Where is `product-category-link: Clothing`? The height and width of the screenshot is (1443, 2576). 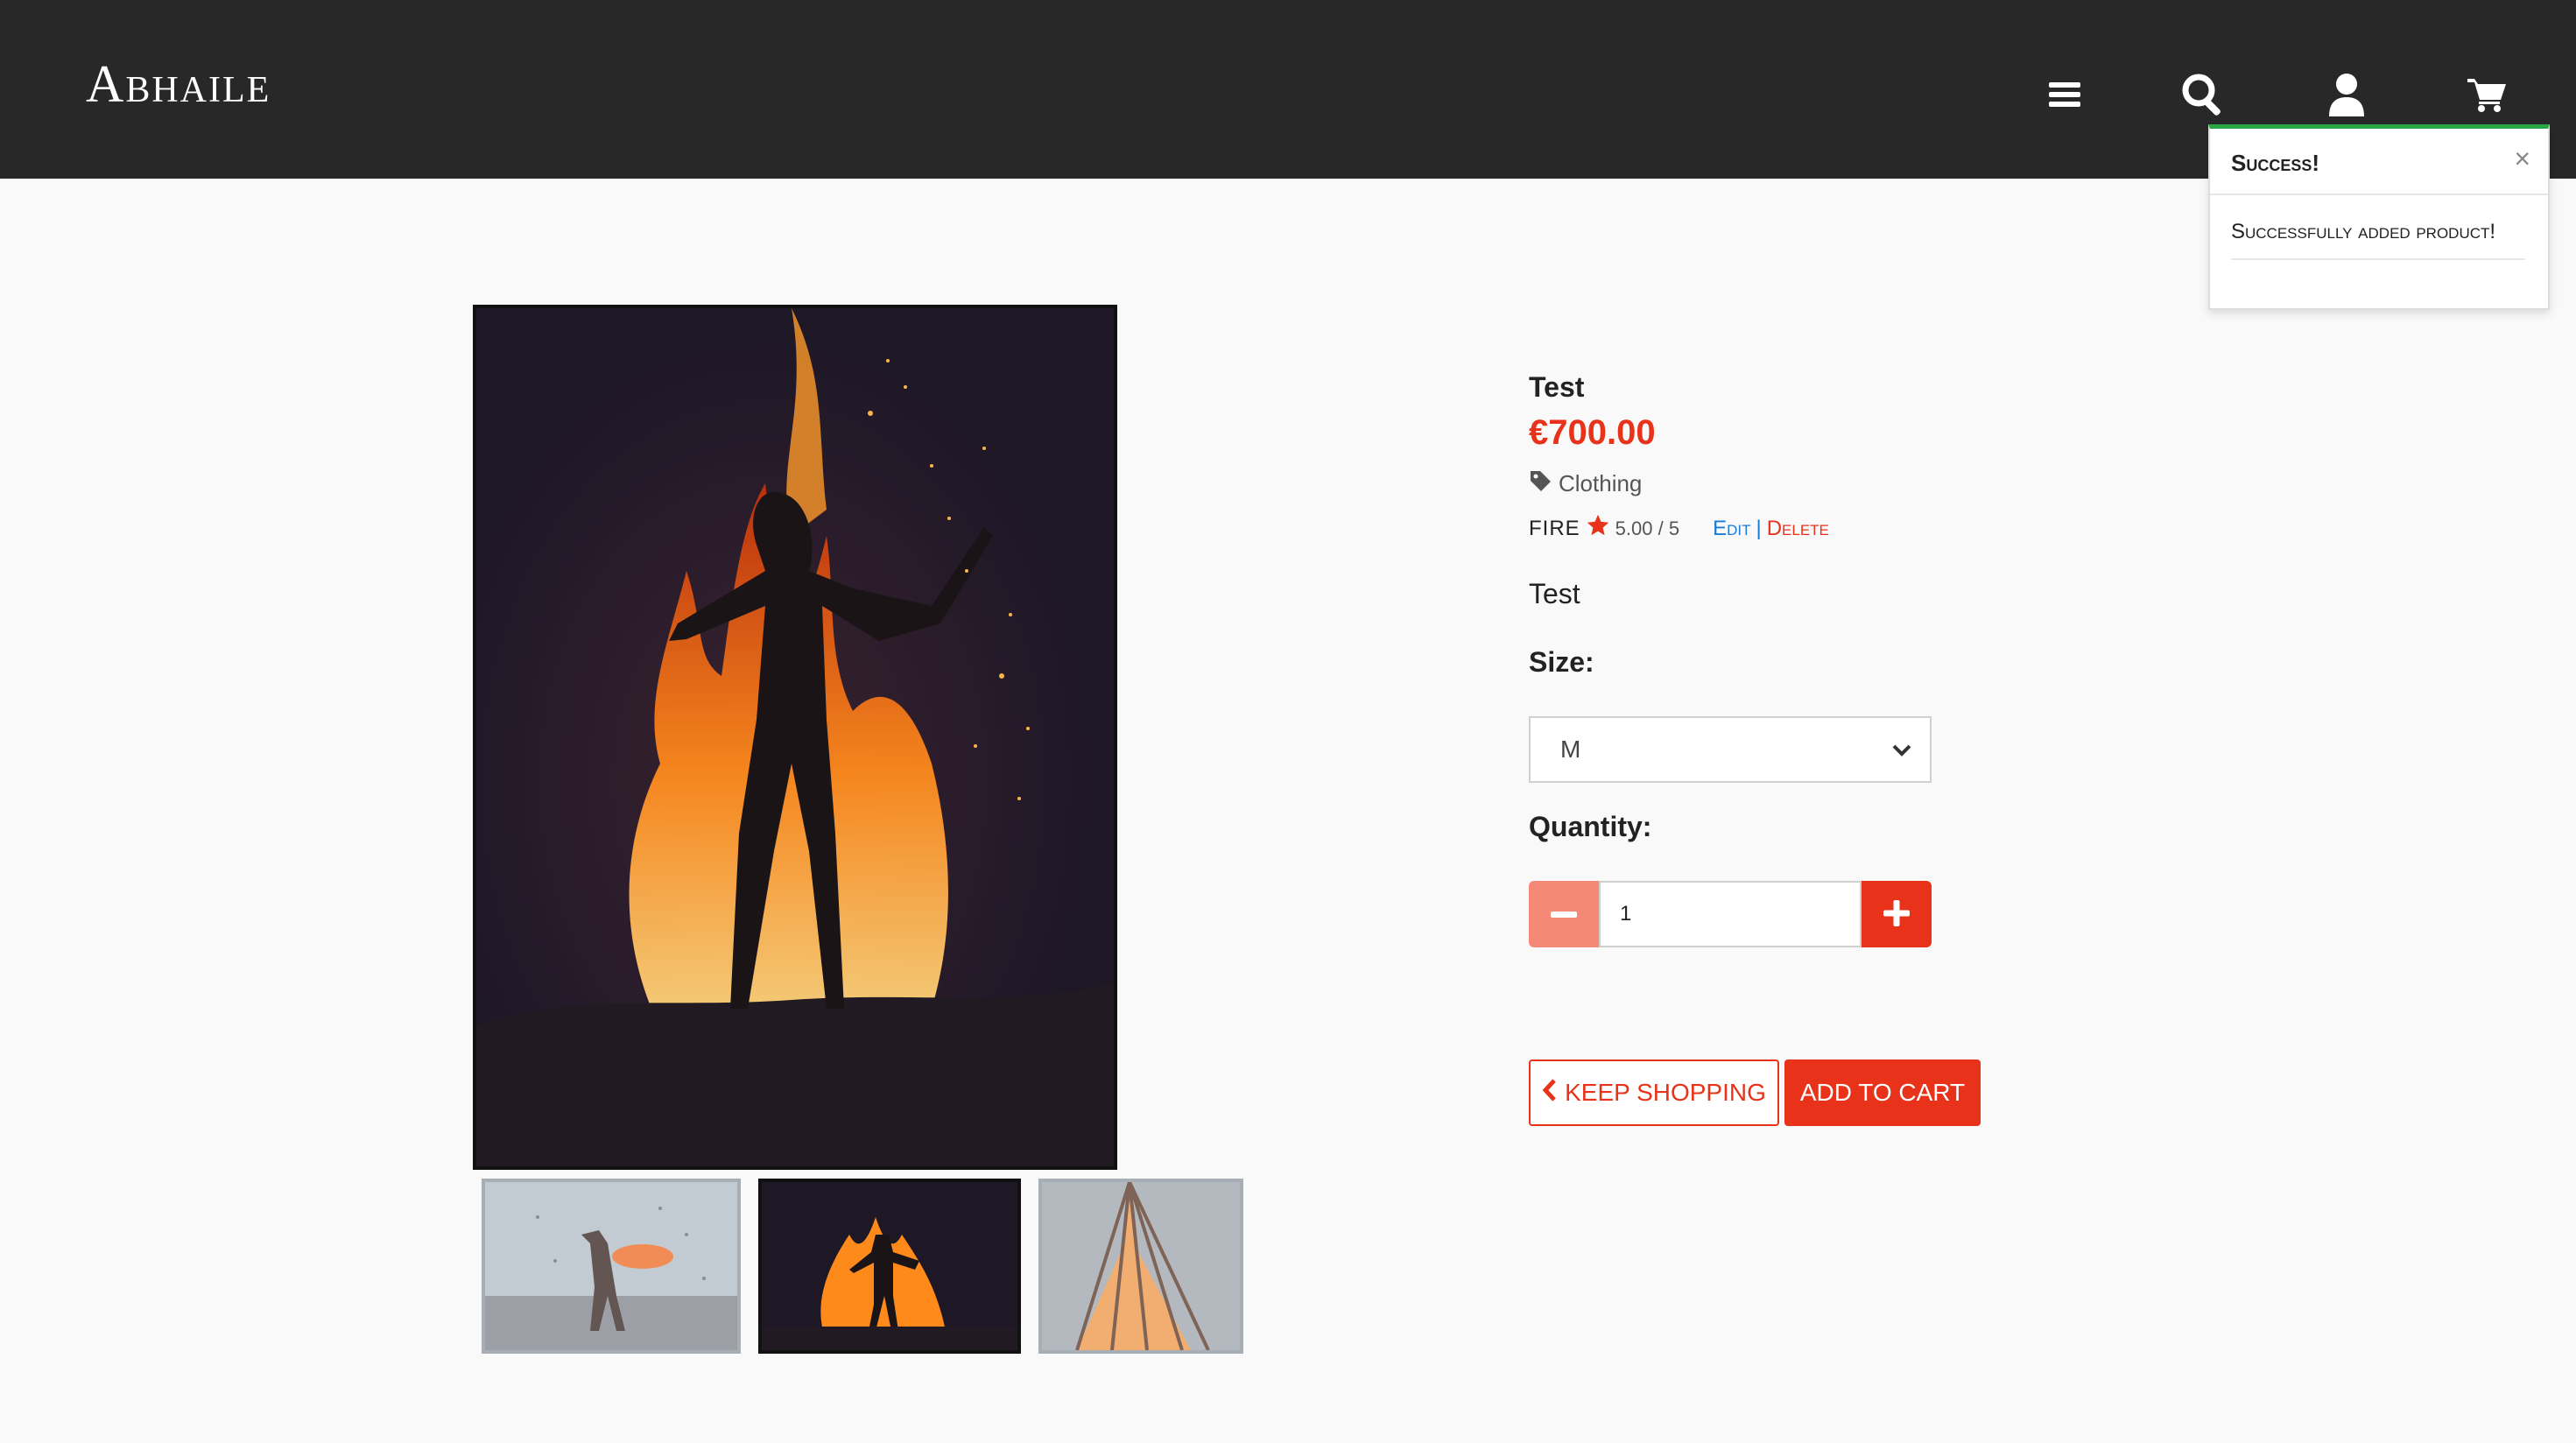 product-category-link: Clothing is located at coordinates (1585, 483).